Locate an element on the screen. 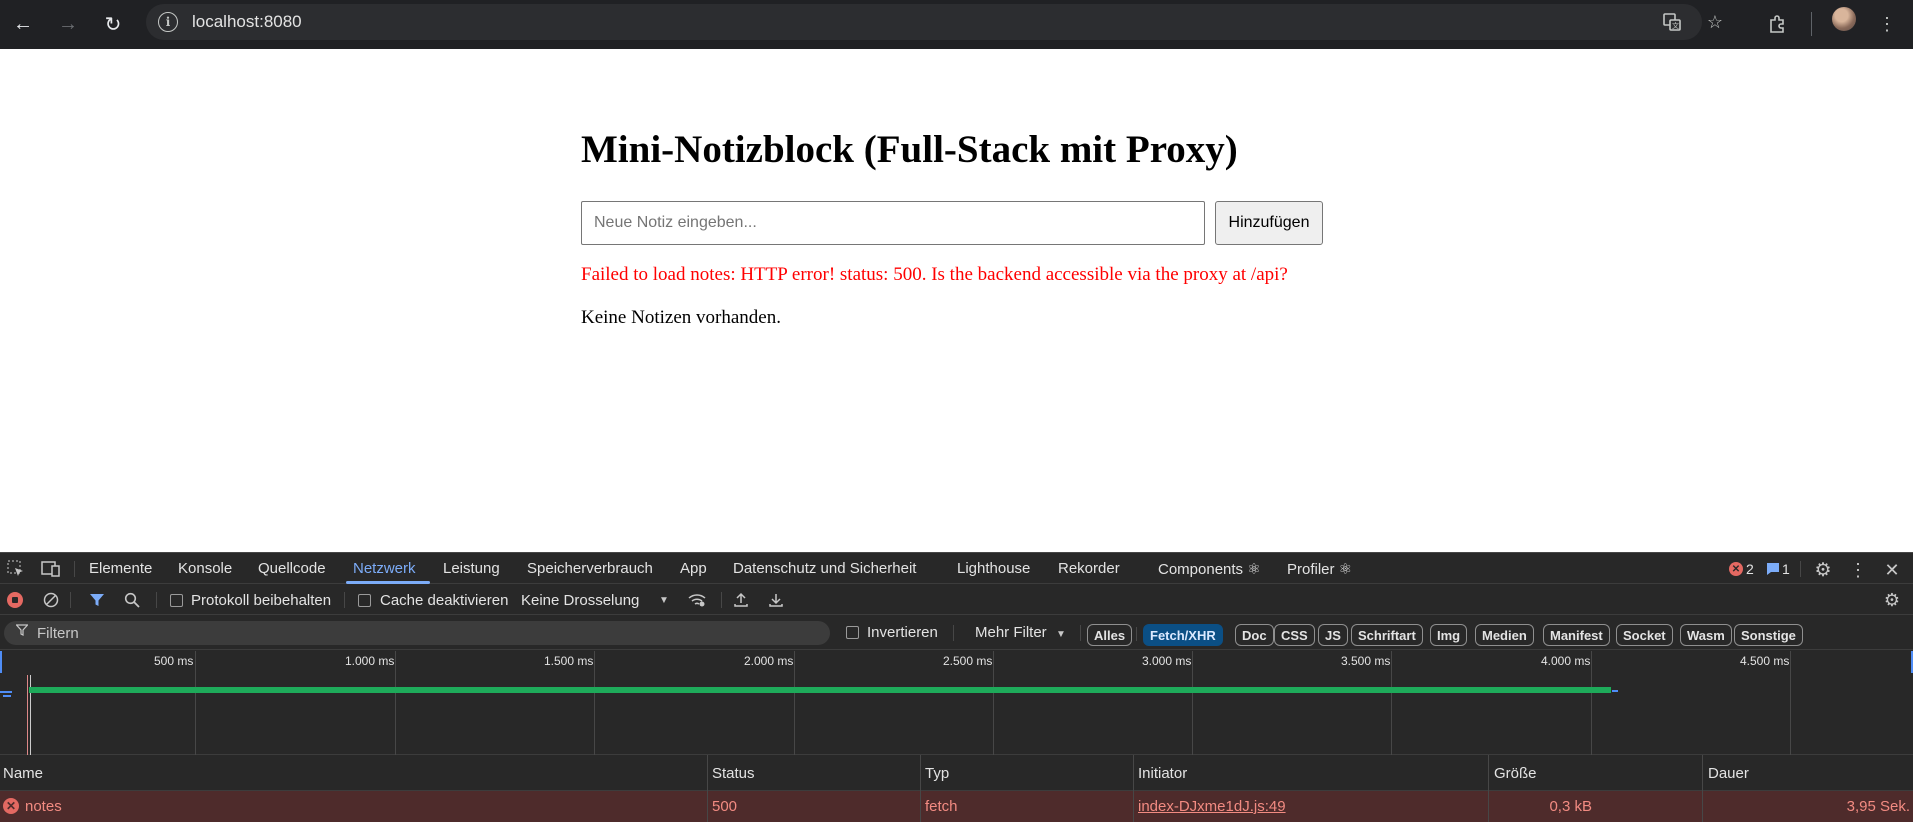 The height and width of the screenshot is (822, 1913). request-error-icon: ✕ is located at coordinates (11, 806).